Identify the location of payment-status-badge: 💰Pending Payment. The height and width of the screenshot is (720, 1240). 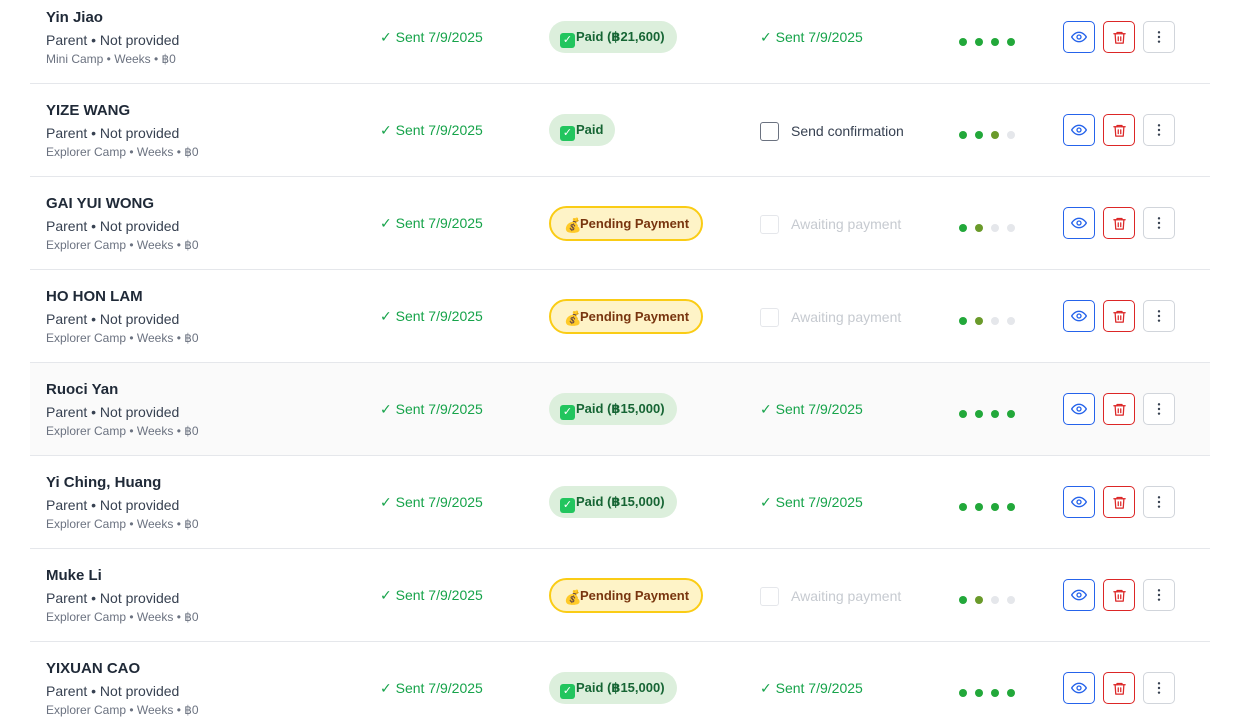
(626, 316).